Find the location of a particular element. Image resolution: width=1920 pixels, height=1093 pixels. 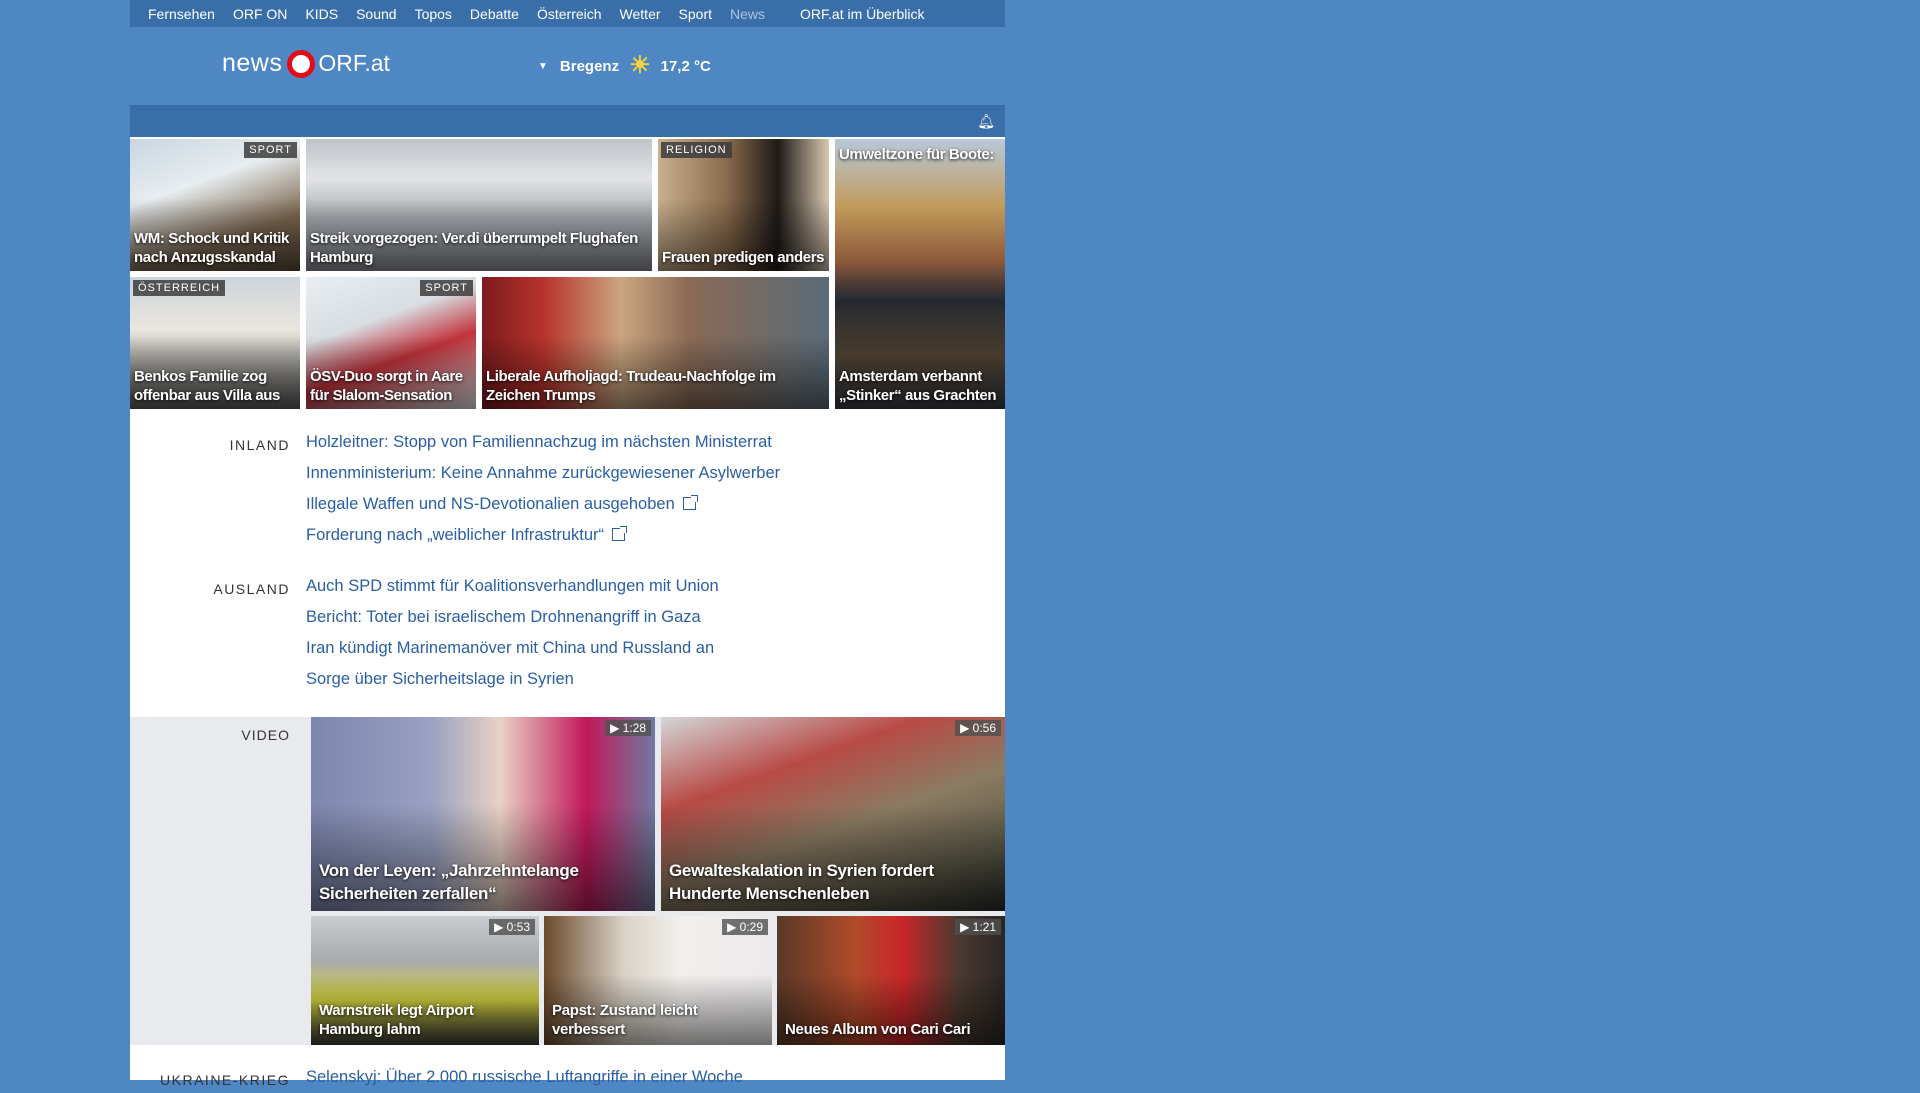

section-label-video: VIDEO is located at coordinates (265, 735).